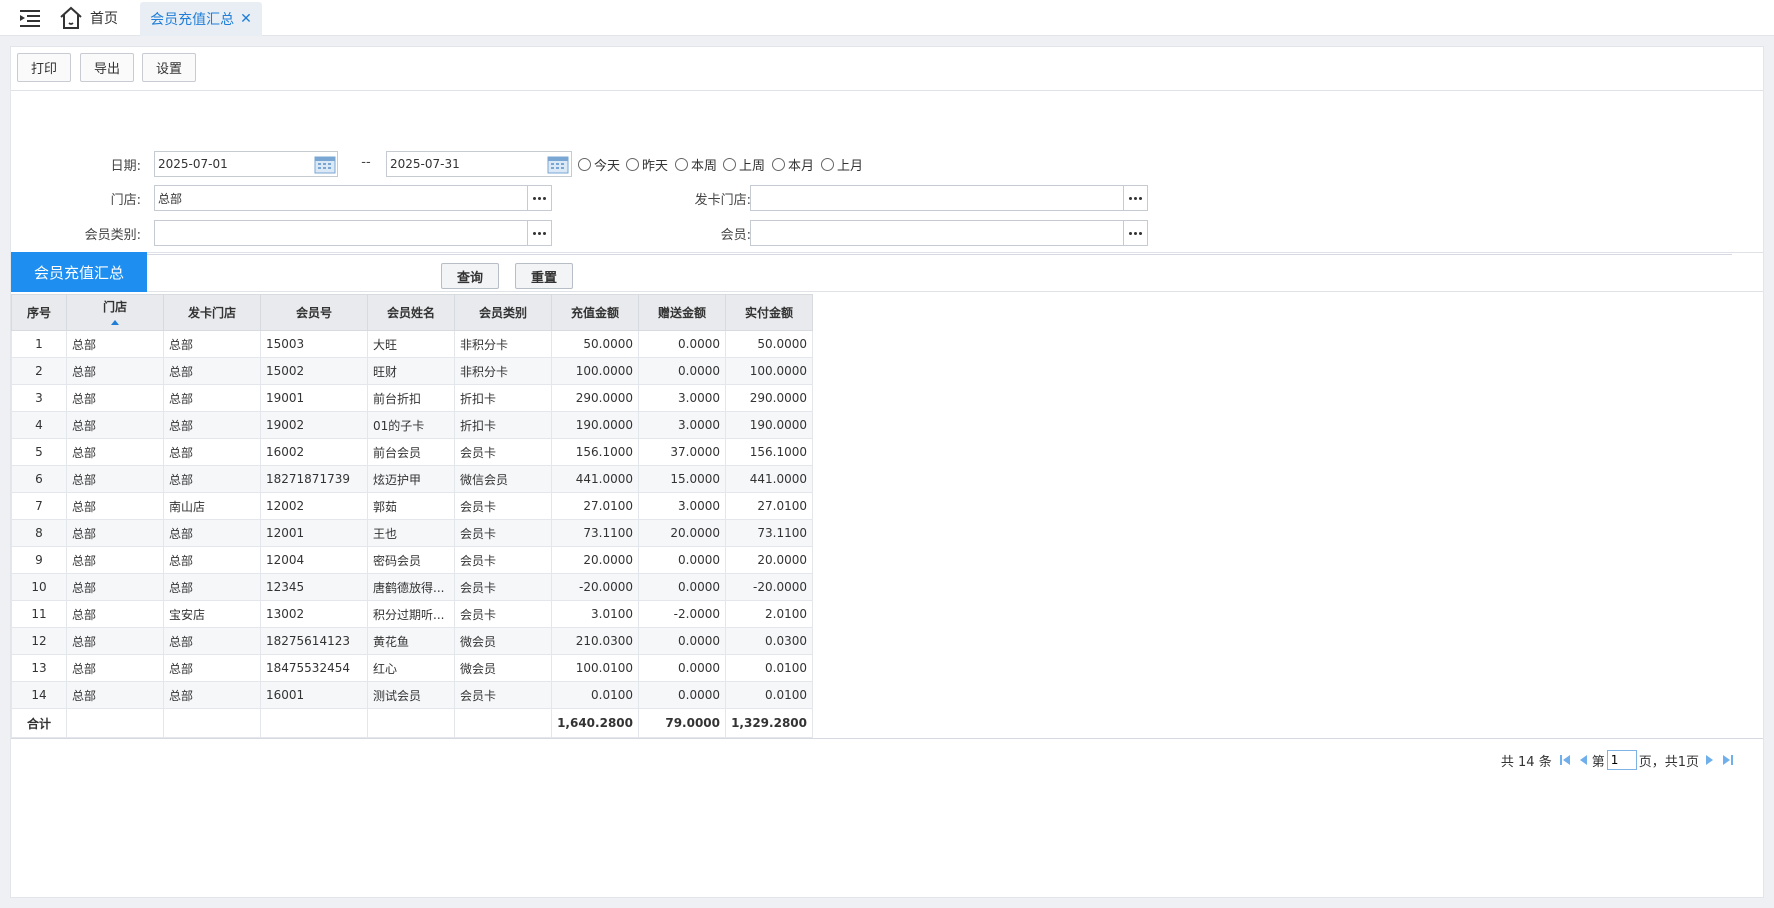 Image resolution: width=1774 pixels, height=908 pixels. I want to click on store-picker-button, so click(540, 198).